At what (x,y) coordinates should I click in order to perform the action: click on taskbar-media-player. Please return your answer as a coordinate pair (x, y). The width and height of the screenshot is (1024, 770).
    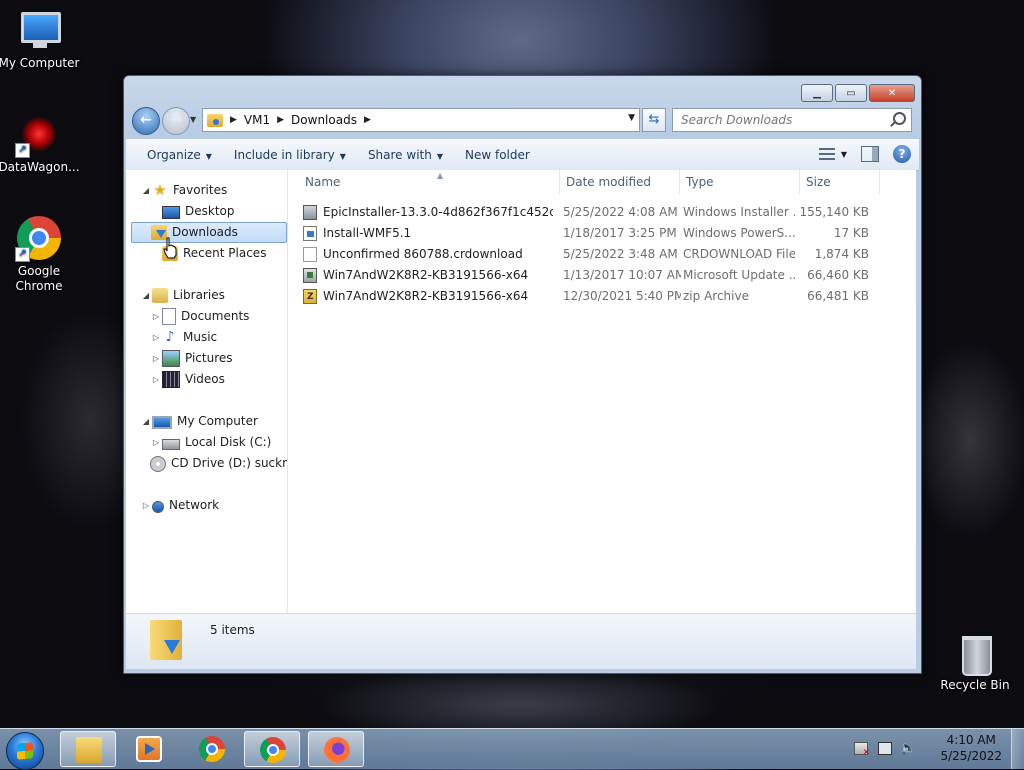
    Looking at the image, I should click on (149, 749).